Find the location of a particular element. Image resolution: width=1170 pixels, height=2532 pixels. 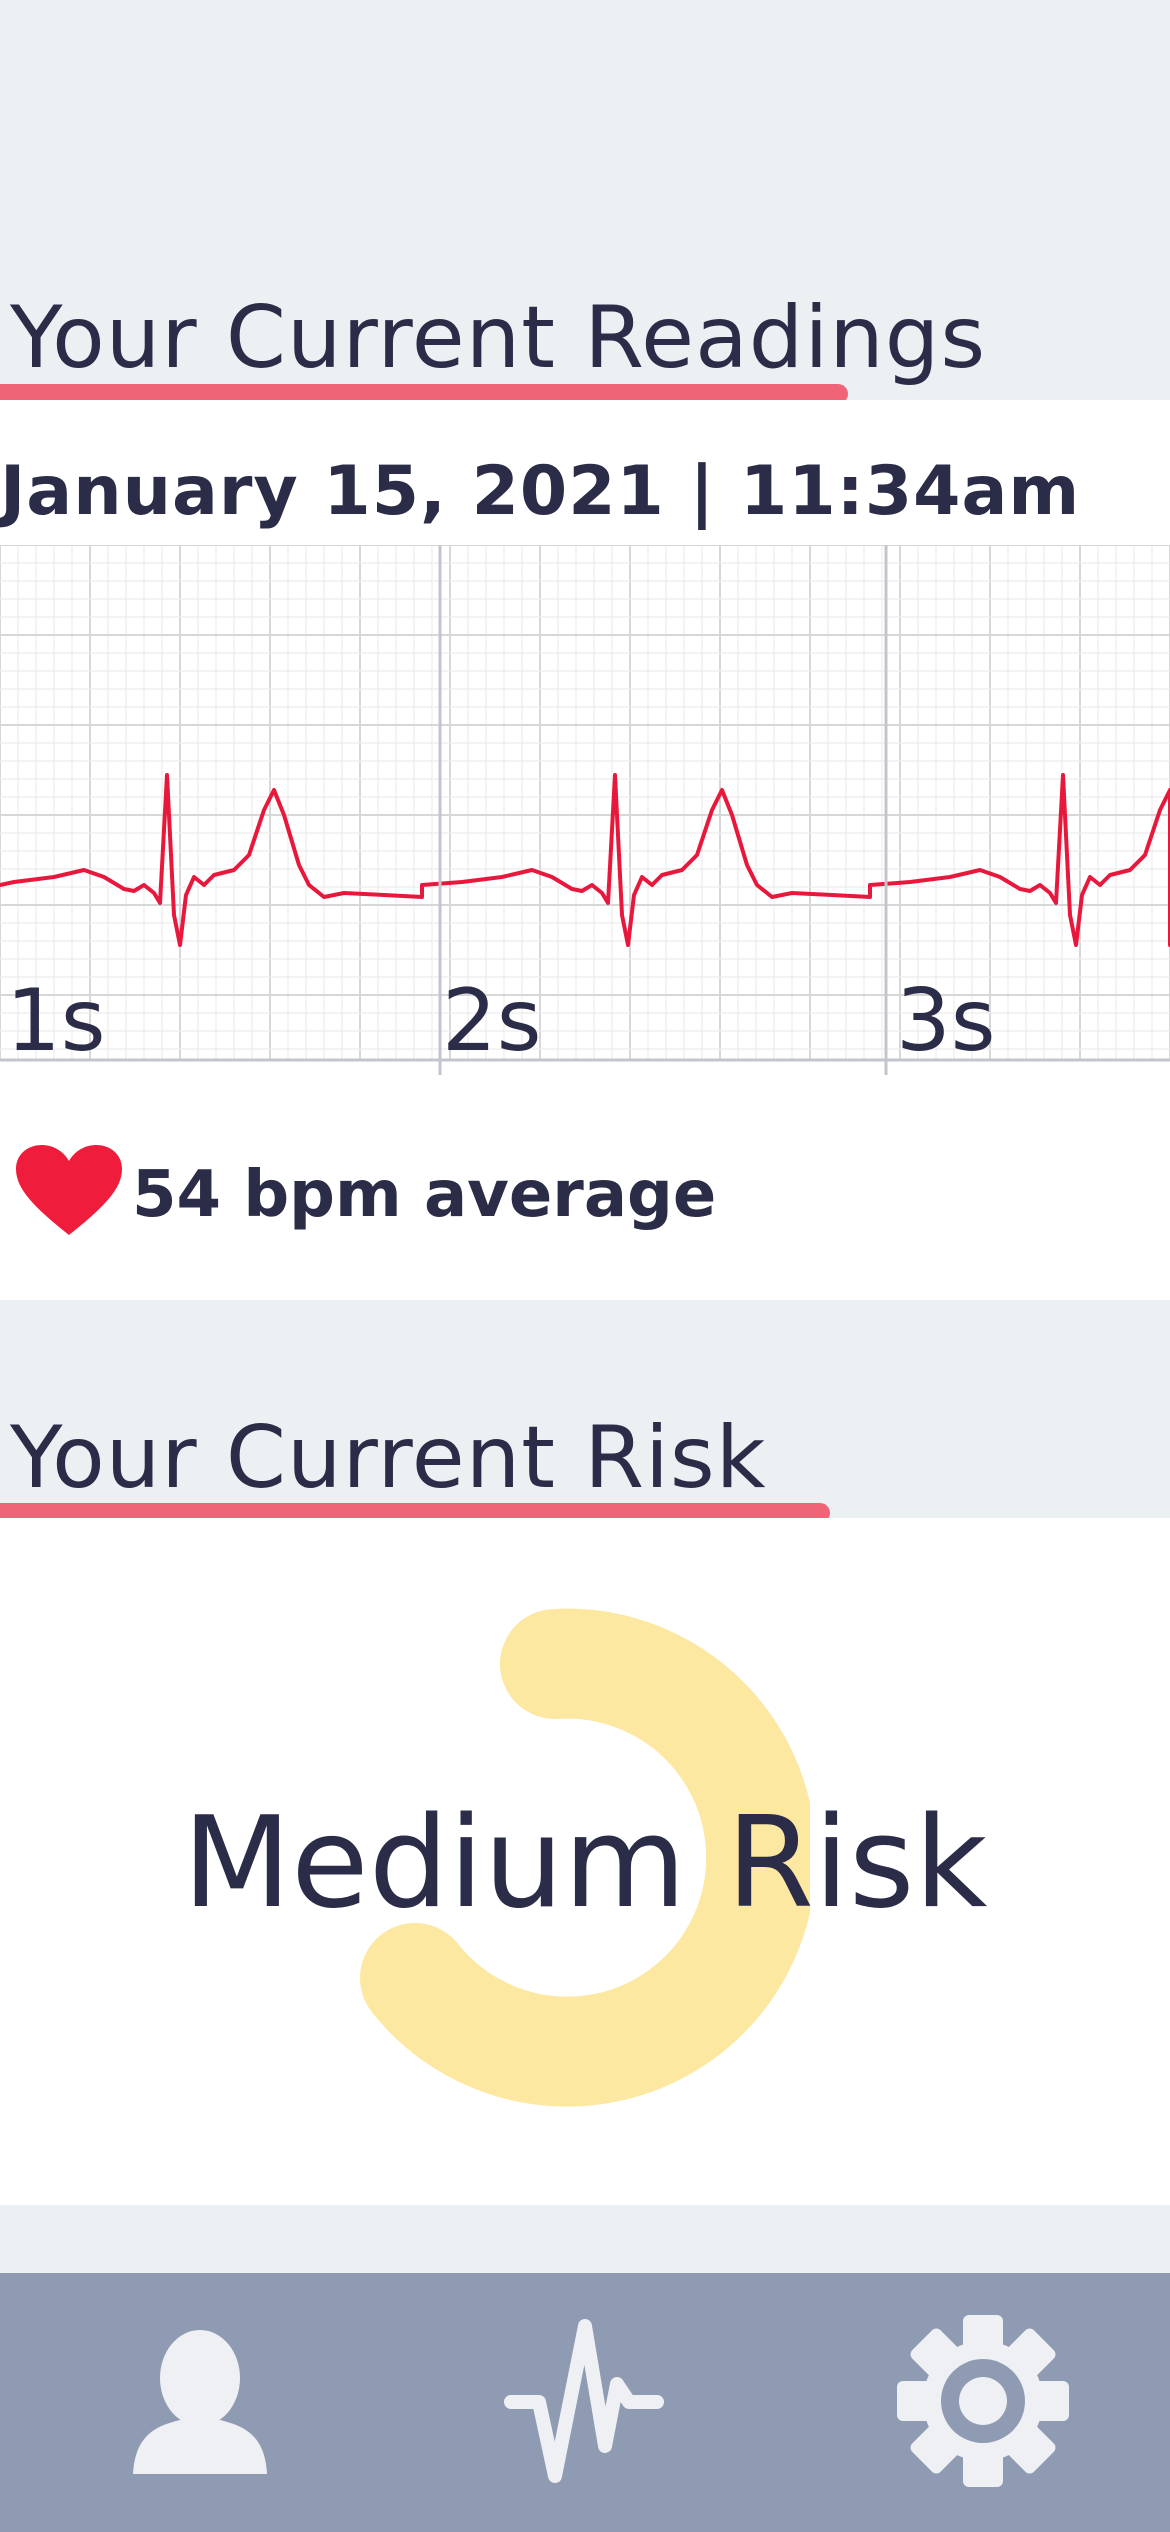

nav-readings is located at coordinates (584, 2403).